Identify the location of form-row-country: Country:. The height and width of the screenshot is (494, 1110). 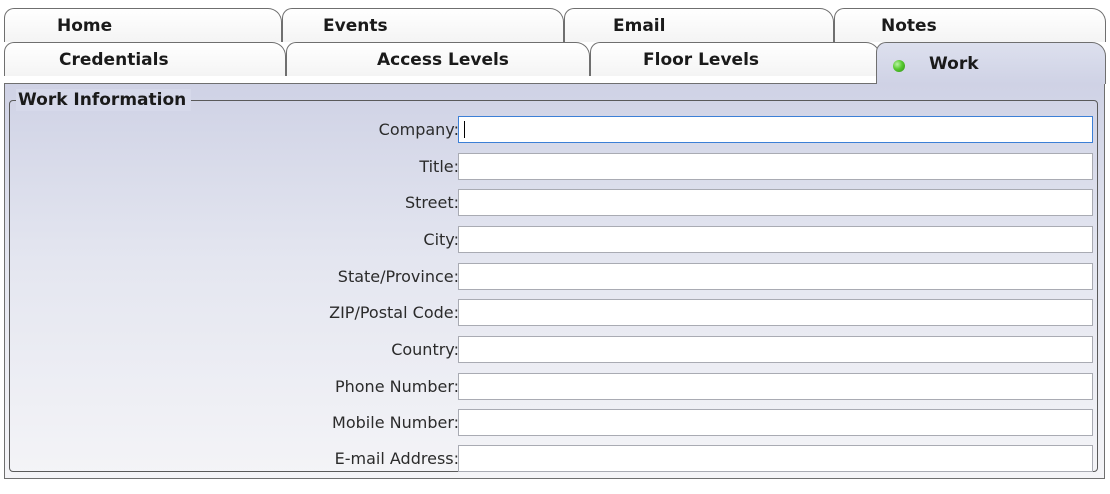
(553, 350).